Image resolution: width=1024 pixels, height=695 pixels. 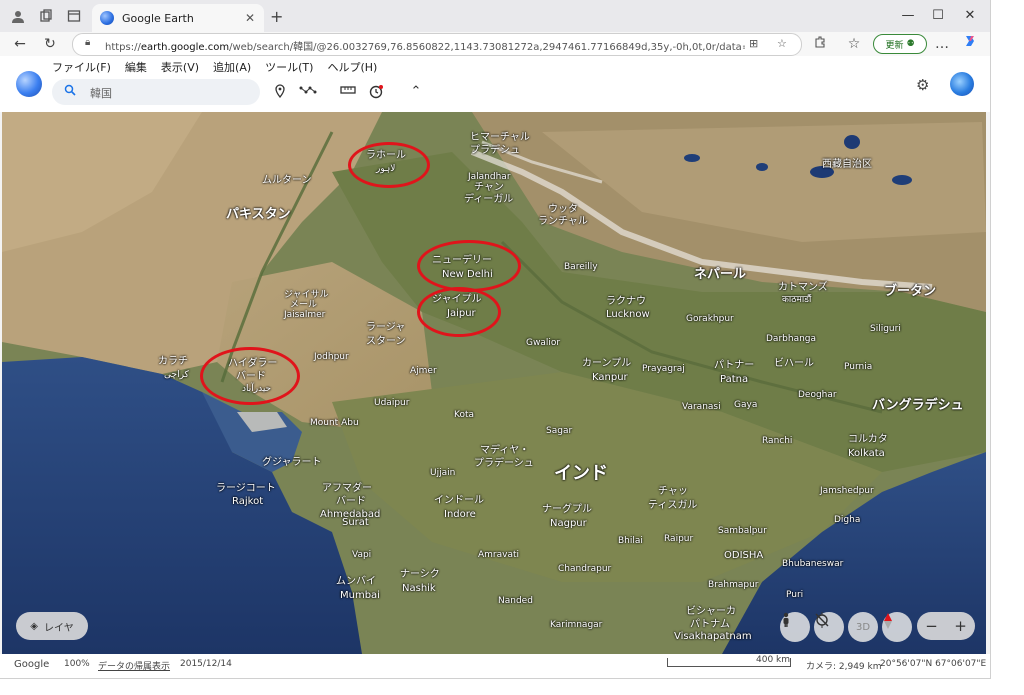 I want to click on 3d-toggle-button: 3D, so click(x=863, y=627).